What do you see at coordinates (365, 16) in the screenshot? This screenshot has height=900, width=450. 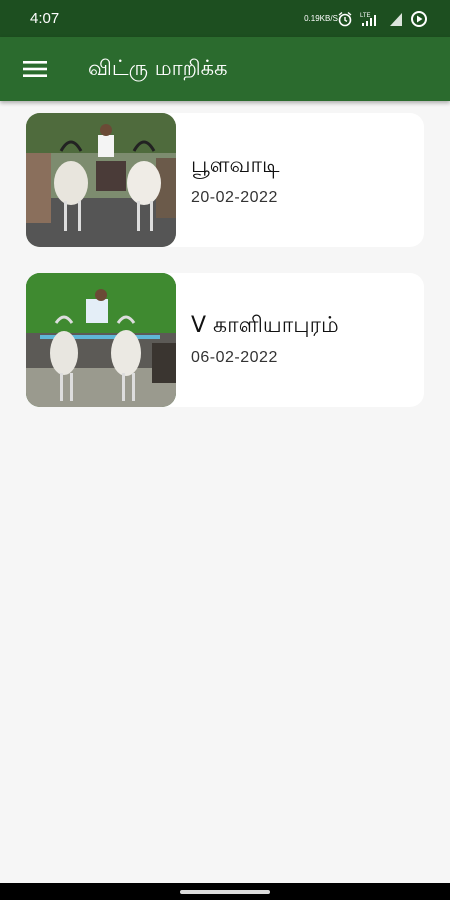 I see `svg-text: LTE` at bounding box center [365, 16].